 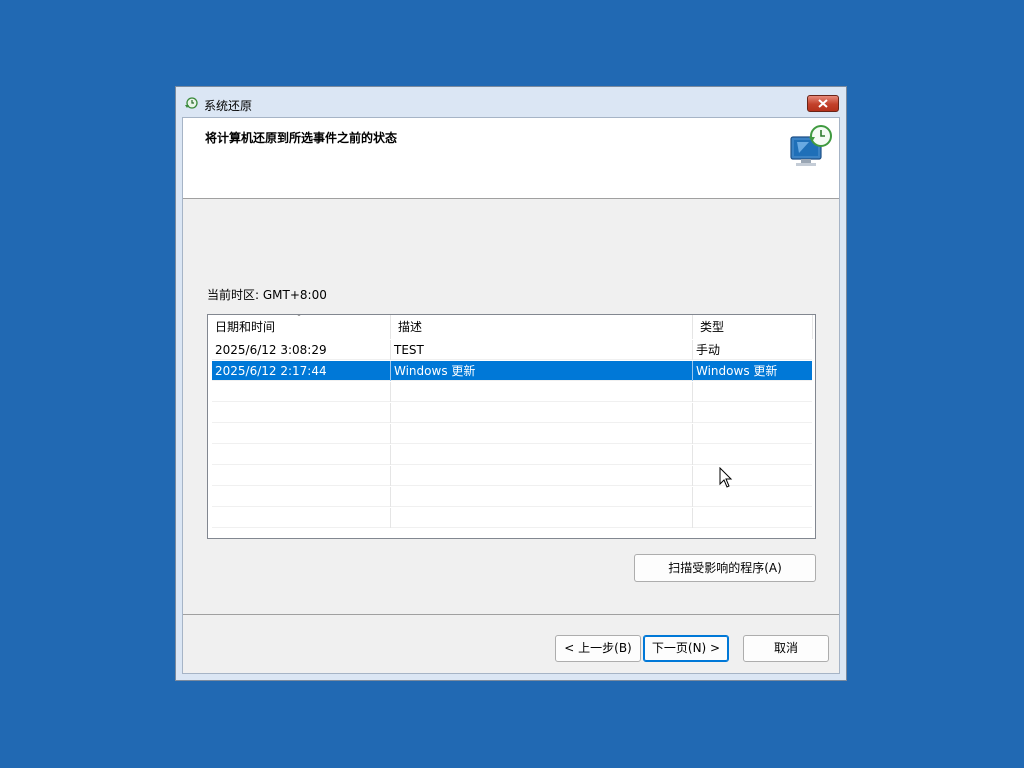 What do you see at coordinates (228, 106) in the screenshot?
I see `window-title: 系统还原` at bounding box center [228, 106].